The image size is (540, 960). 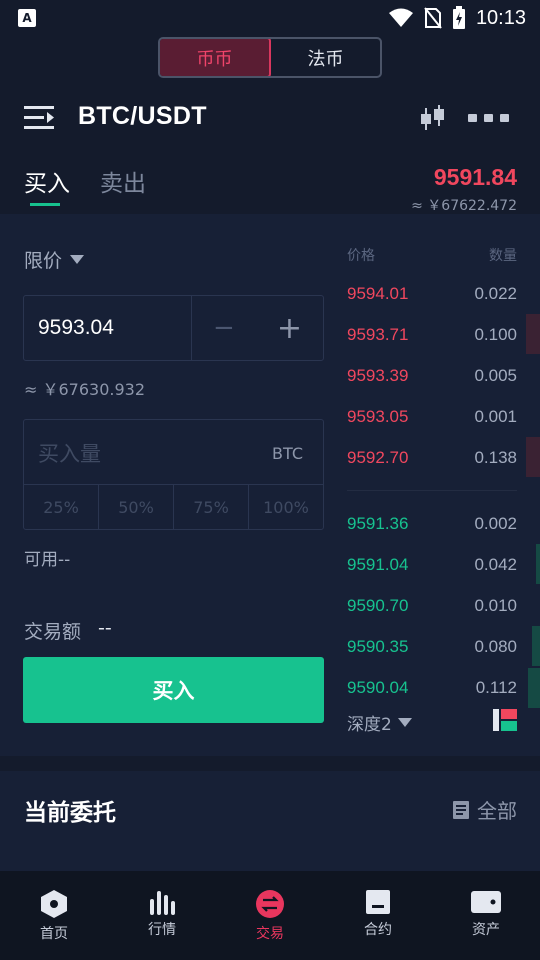 I want to click on document-list-icon, so click(x=461, y=809).